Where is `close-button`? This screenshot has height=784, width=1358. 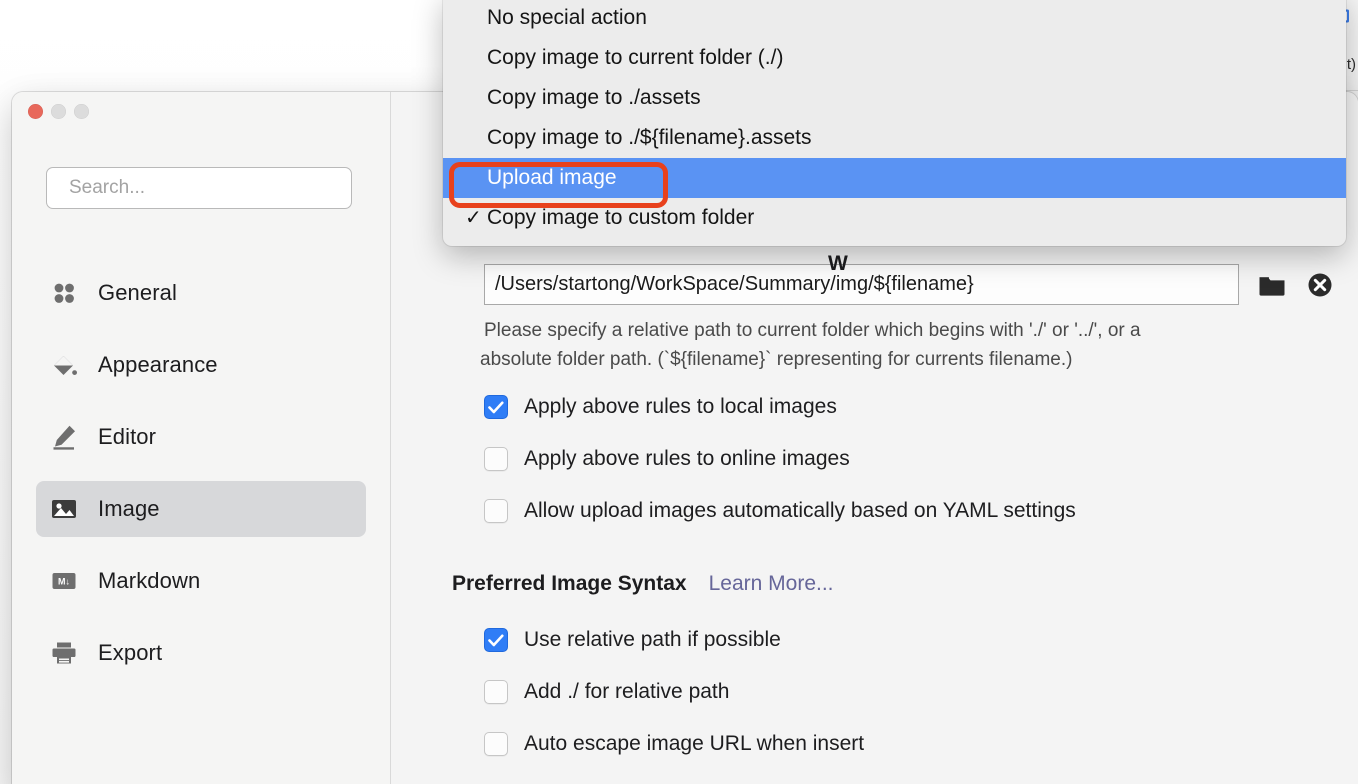
close-button is located at coordinates (35, 111).